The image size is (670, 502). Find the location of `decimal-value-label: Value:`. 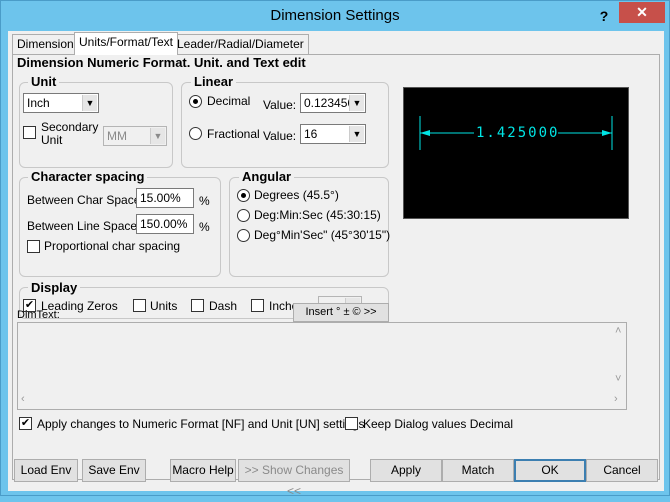

decimal-value-label: Value: is located at coordinates (280, 105).